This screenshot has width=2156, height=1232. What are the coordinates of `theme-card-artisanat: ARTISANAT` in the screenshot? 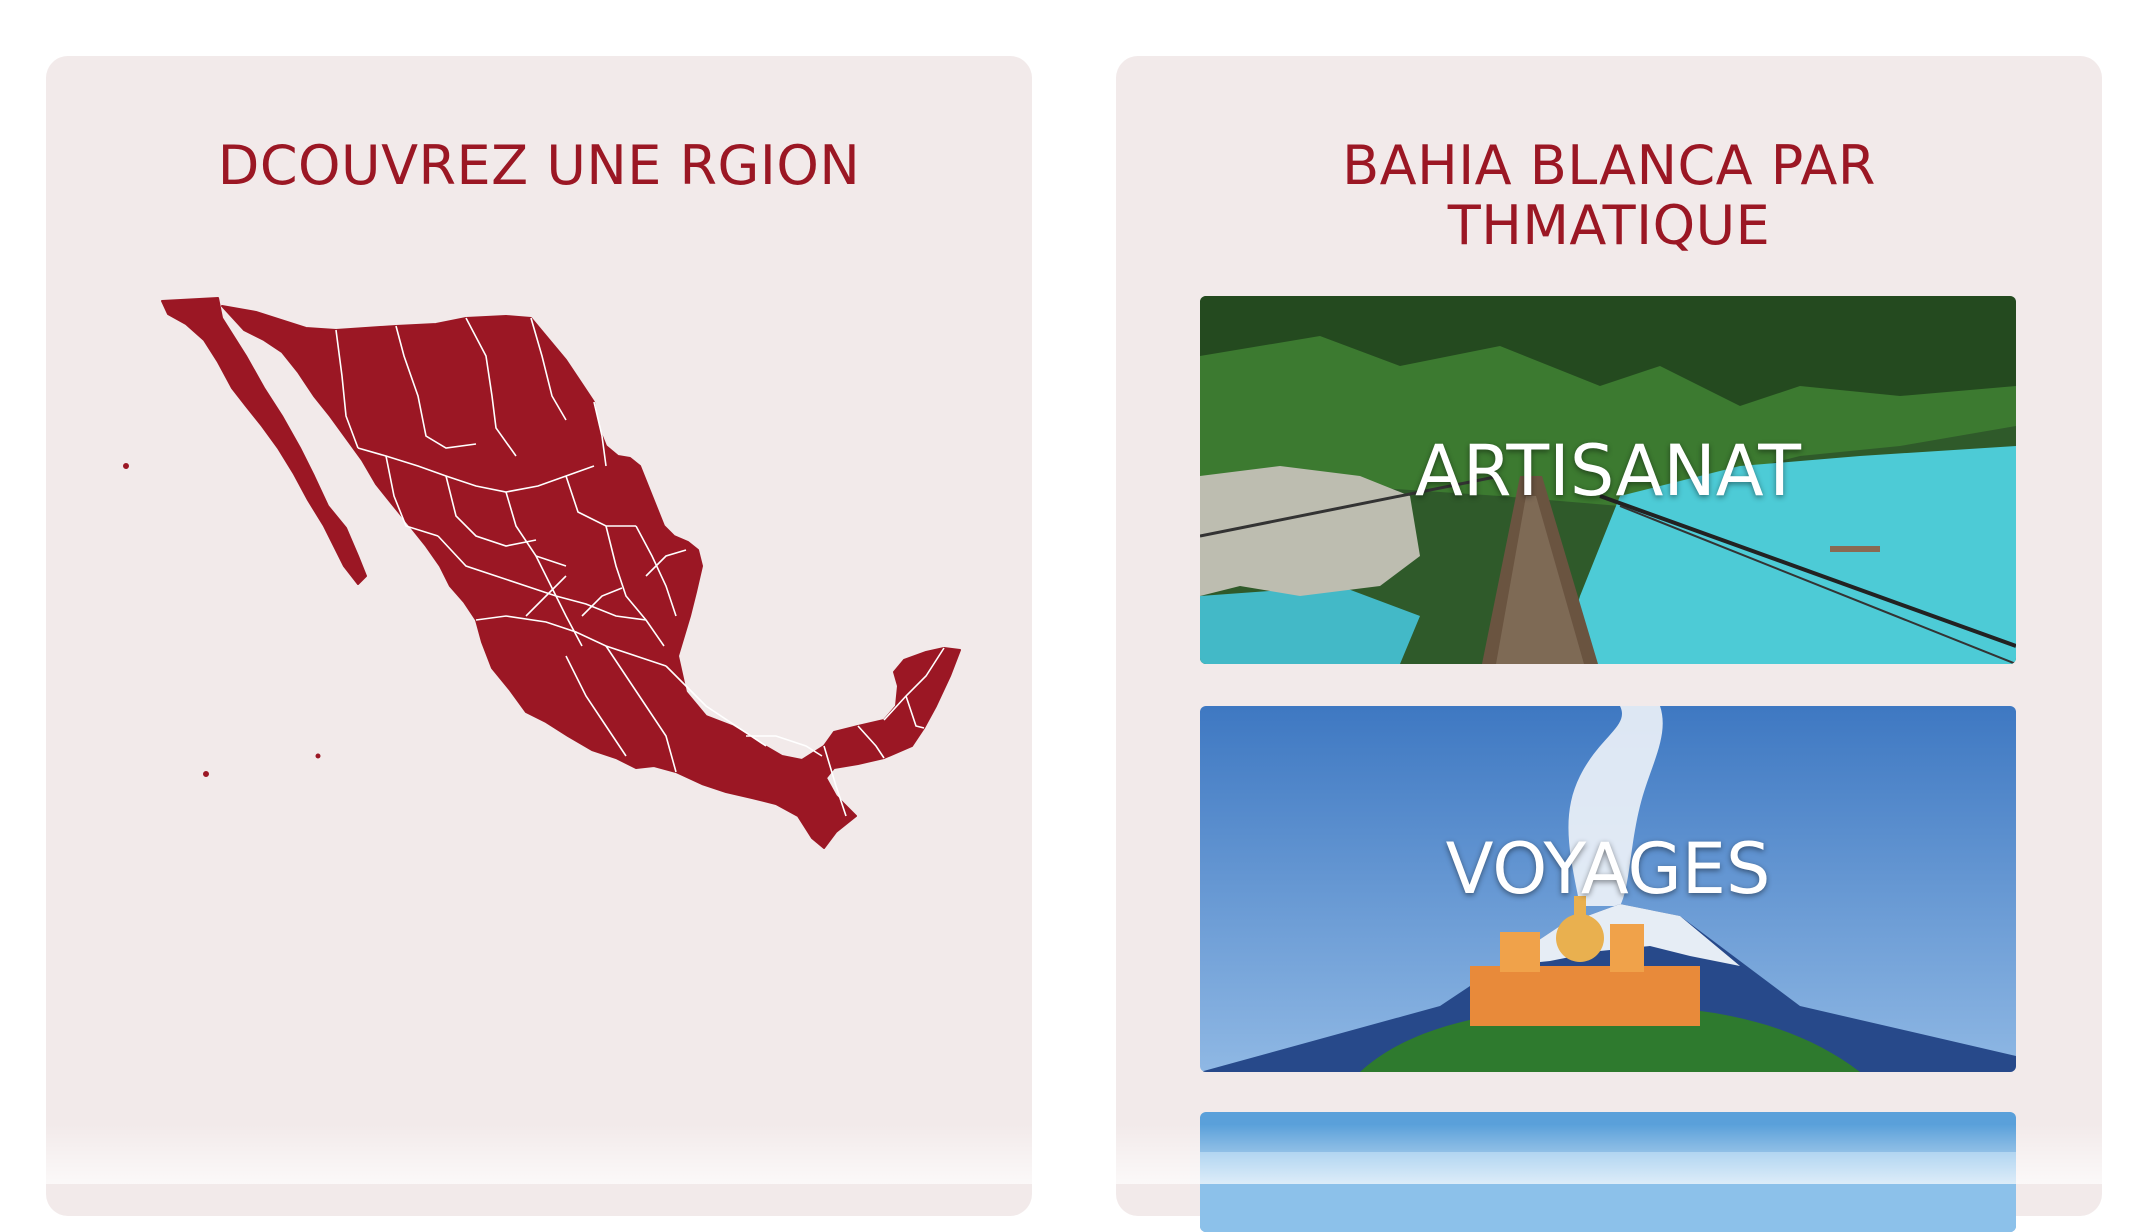 It's located at (1608, 480).